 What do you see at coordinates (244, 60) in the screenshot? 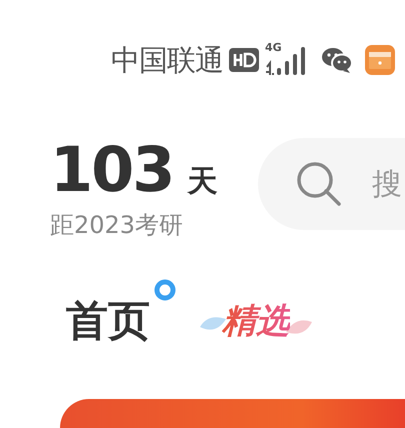
I see `hd-icon` at bounding box center [244, 60].